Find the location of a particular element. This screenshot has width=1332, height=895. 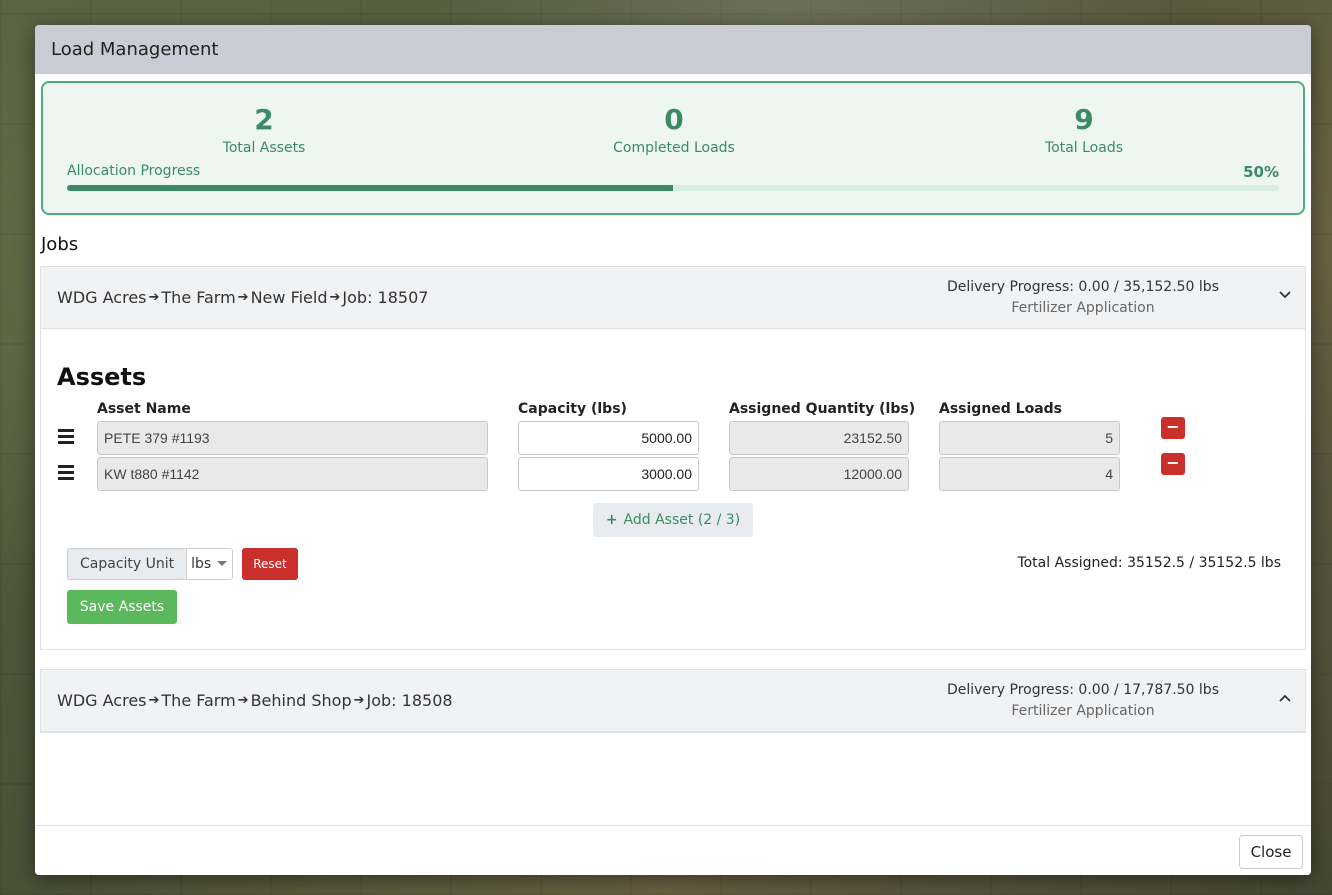

capacity-input: 5000.00 is located at coordinates (608, 438).